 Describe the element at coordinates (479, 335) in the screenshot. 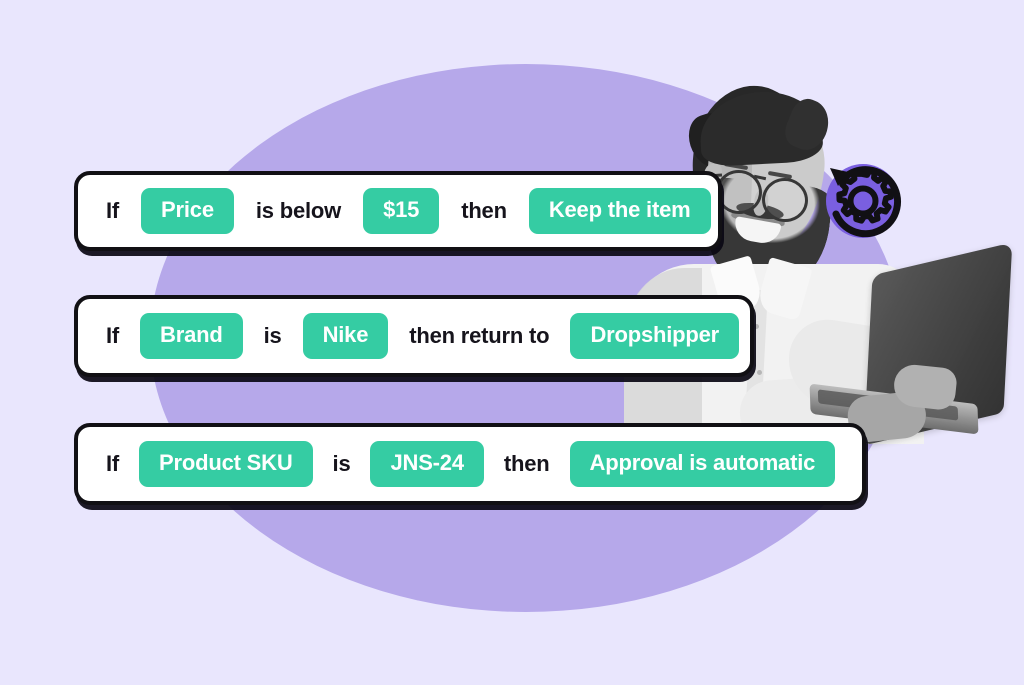

I see `rule-token-text: then return to` at that location.